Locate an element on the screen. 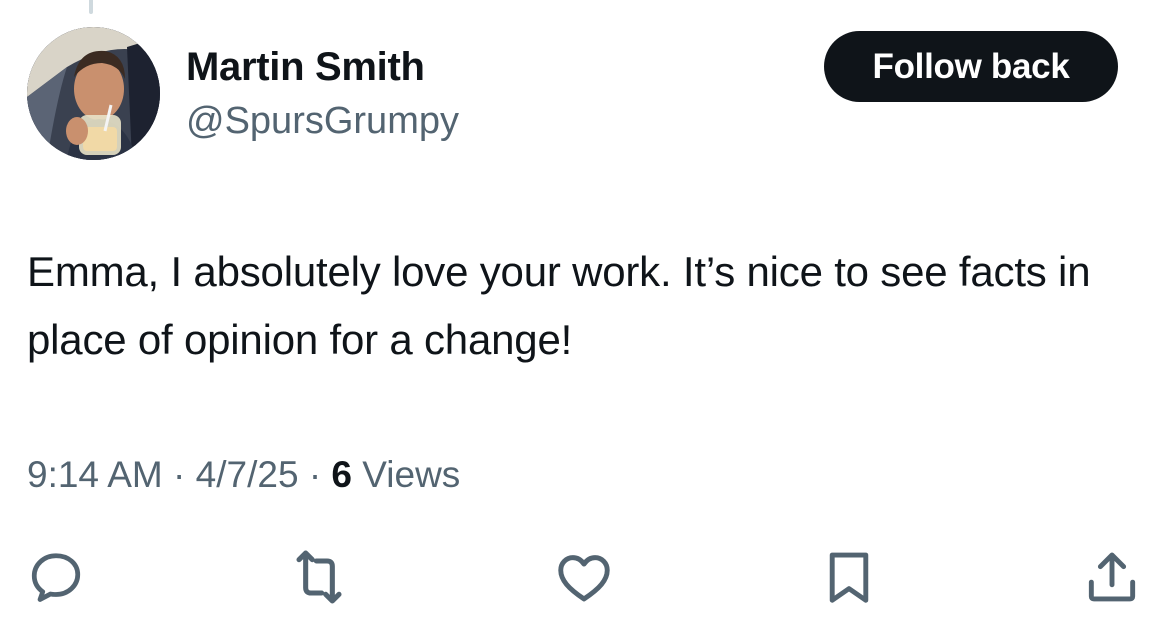  bookmark-icon is located at coordinates (849, 577).